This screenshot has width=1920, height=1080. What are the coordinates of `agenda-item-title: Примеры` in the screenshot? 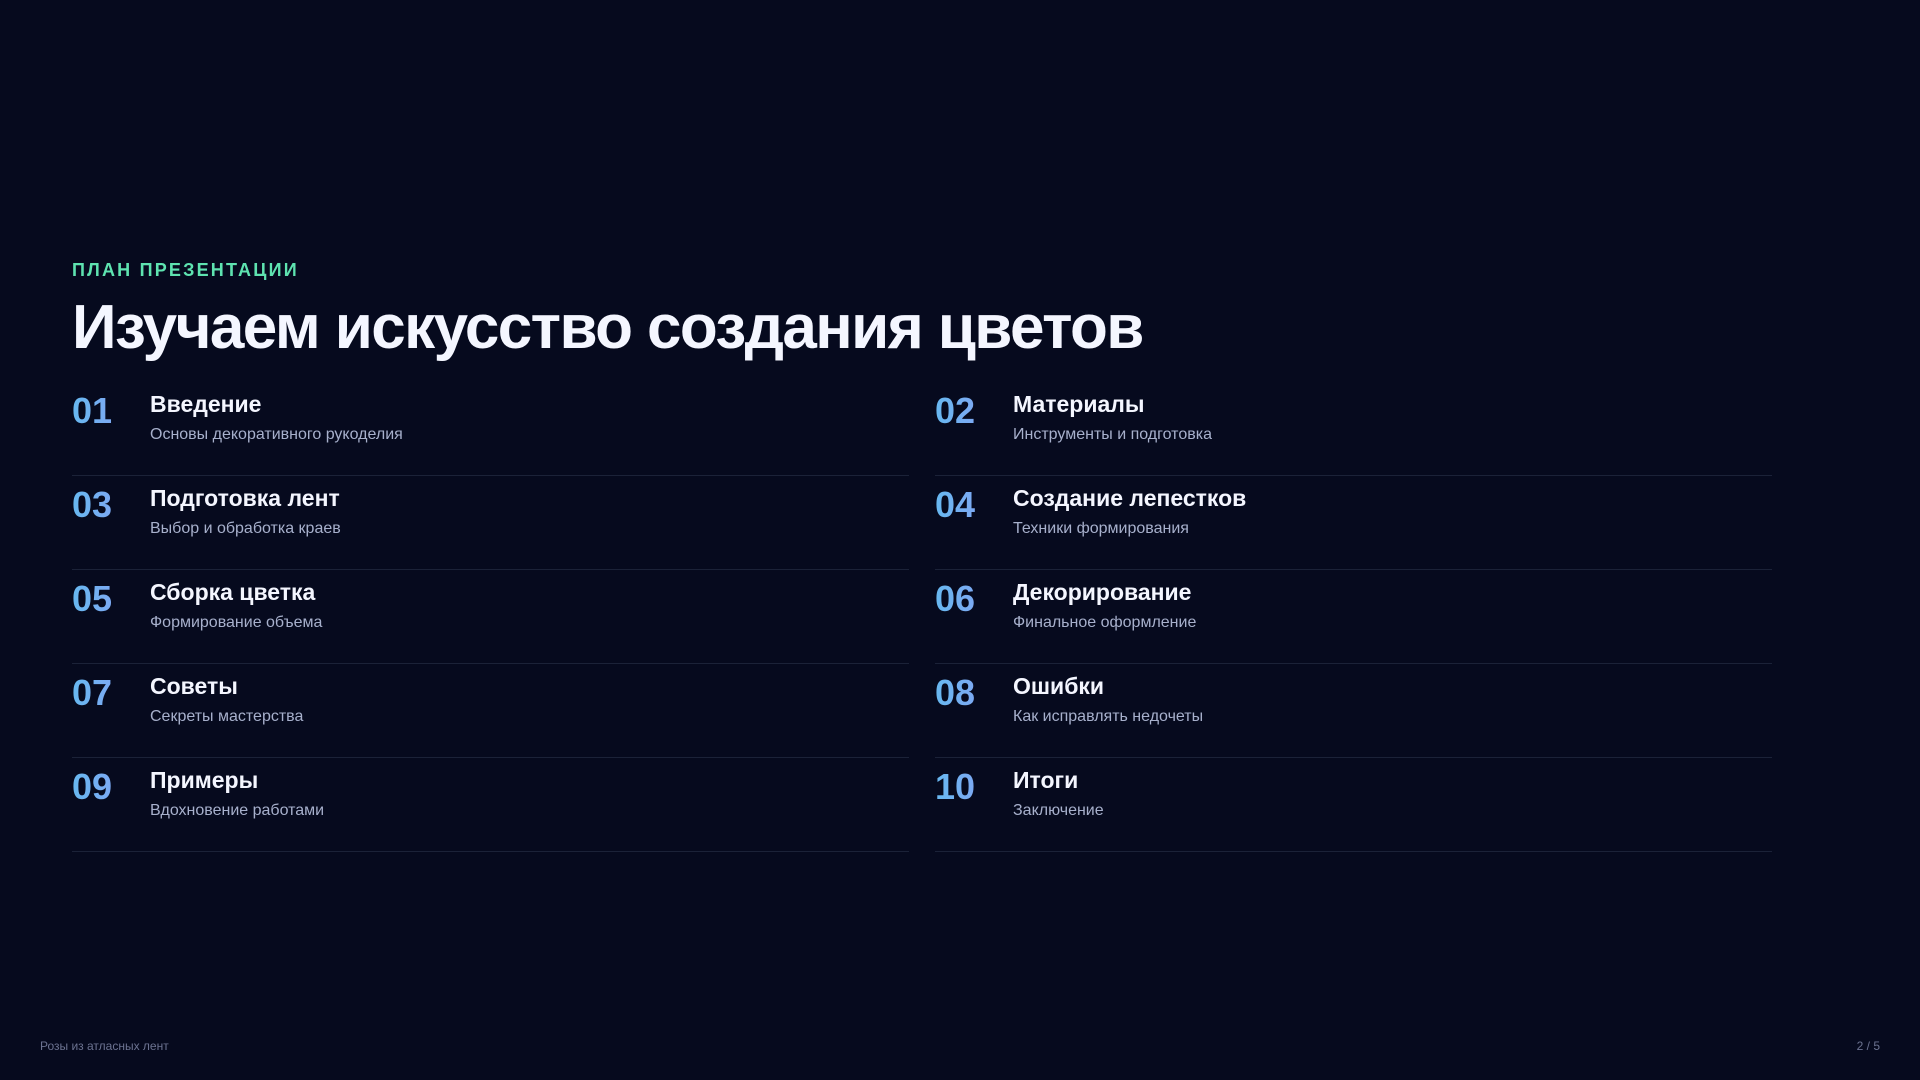 It's located at (204, 780).